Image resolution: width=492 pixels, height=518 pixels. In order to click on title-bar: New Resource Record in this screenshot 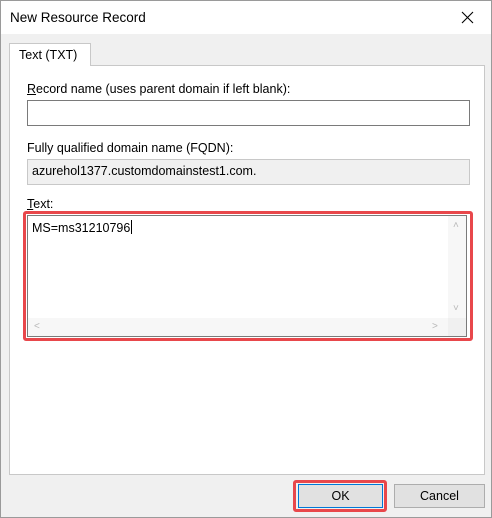, I will do `click(246, 17)`.